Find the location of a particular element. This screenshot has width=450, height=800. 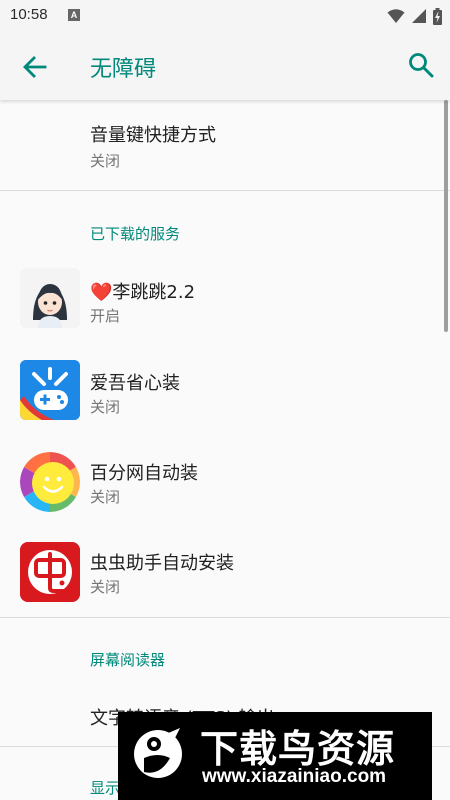

volume-key-shortcut-item: 音量键快捷方式 关闭 is located at coordinates (225, 145).